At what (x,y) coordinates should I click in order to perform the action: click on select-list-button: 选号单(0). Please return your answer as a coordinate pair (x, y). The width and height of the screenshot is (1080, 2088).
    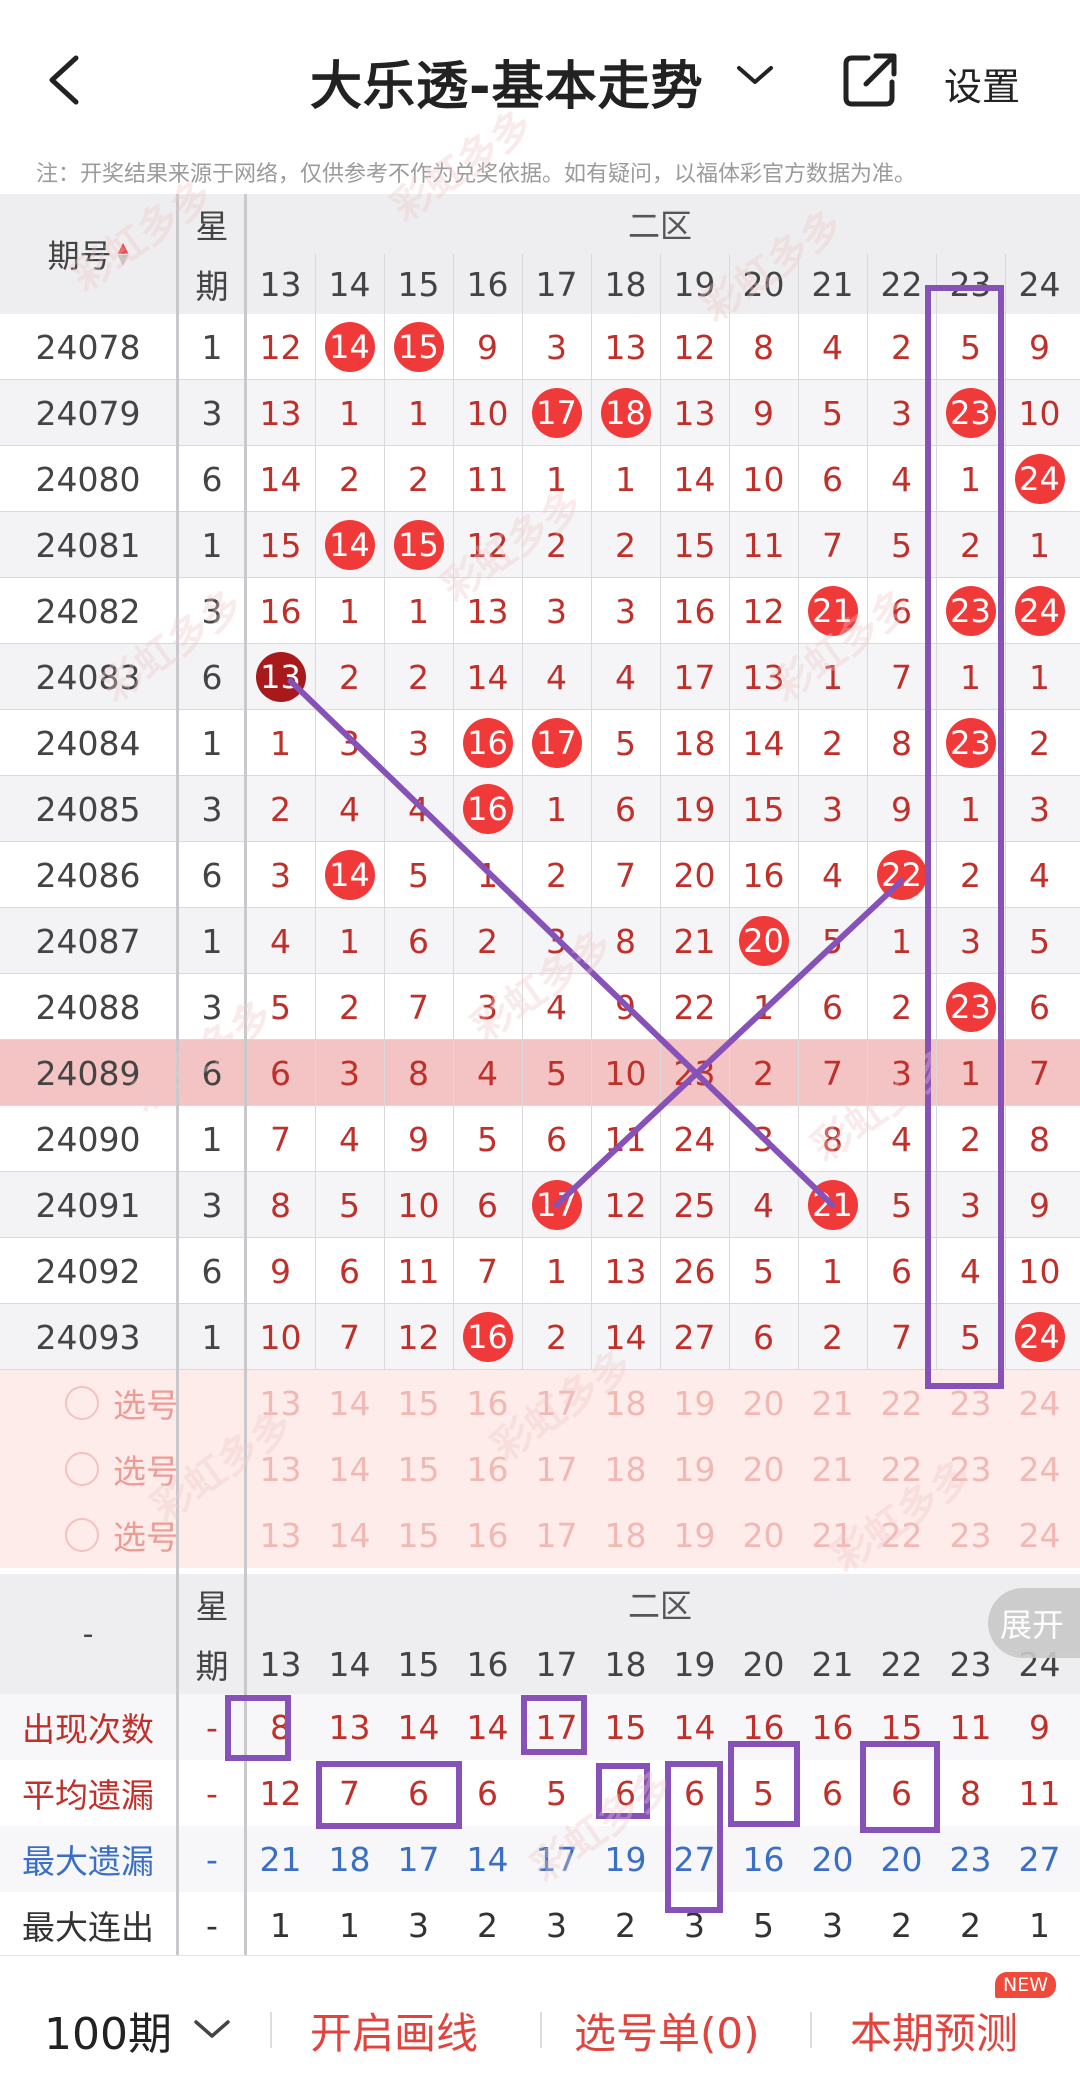
    Looking at the image, I should click on (667, 2030).